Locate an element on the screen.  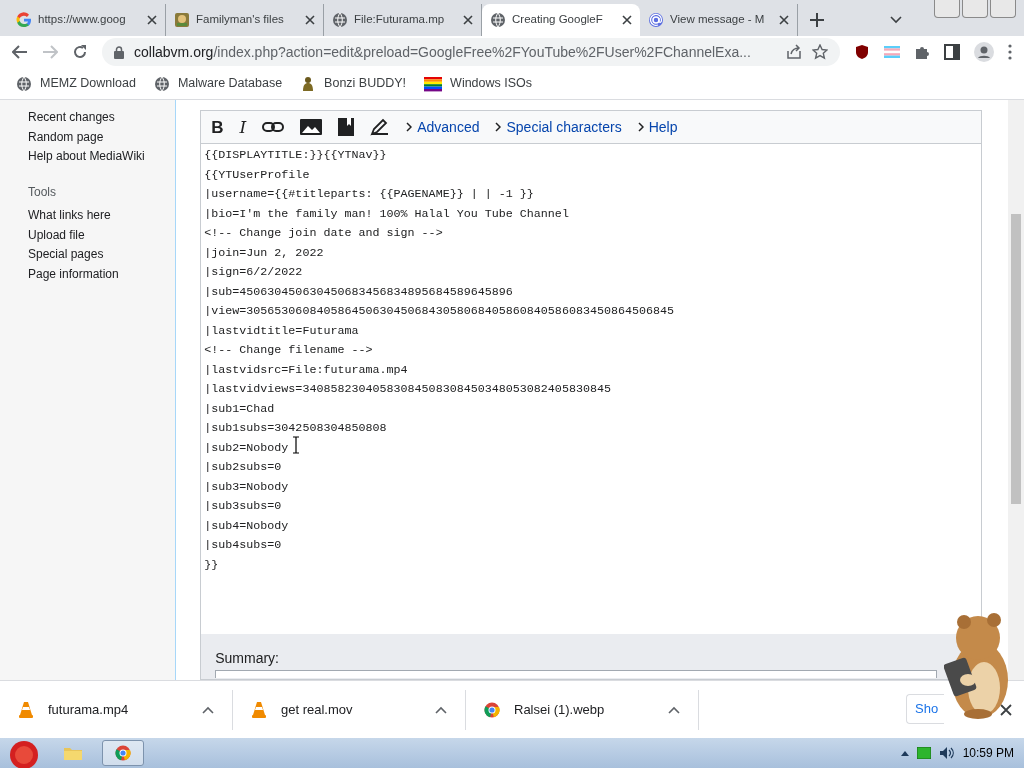
toolbar-menu: Advanced is located at coordinates (443, 127).